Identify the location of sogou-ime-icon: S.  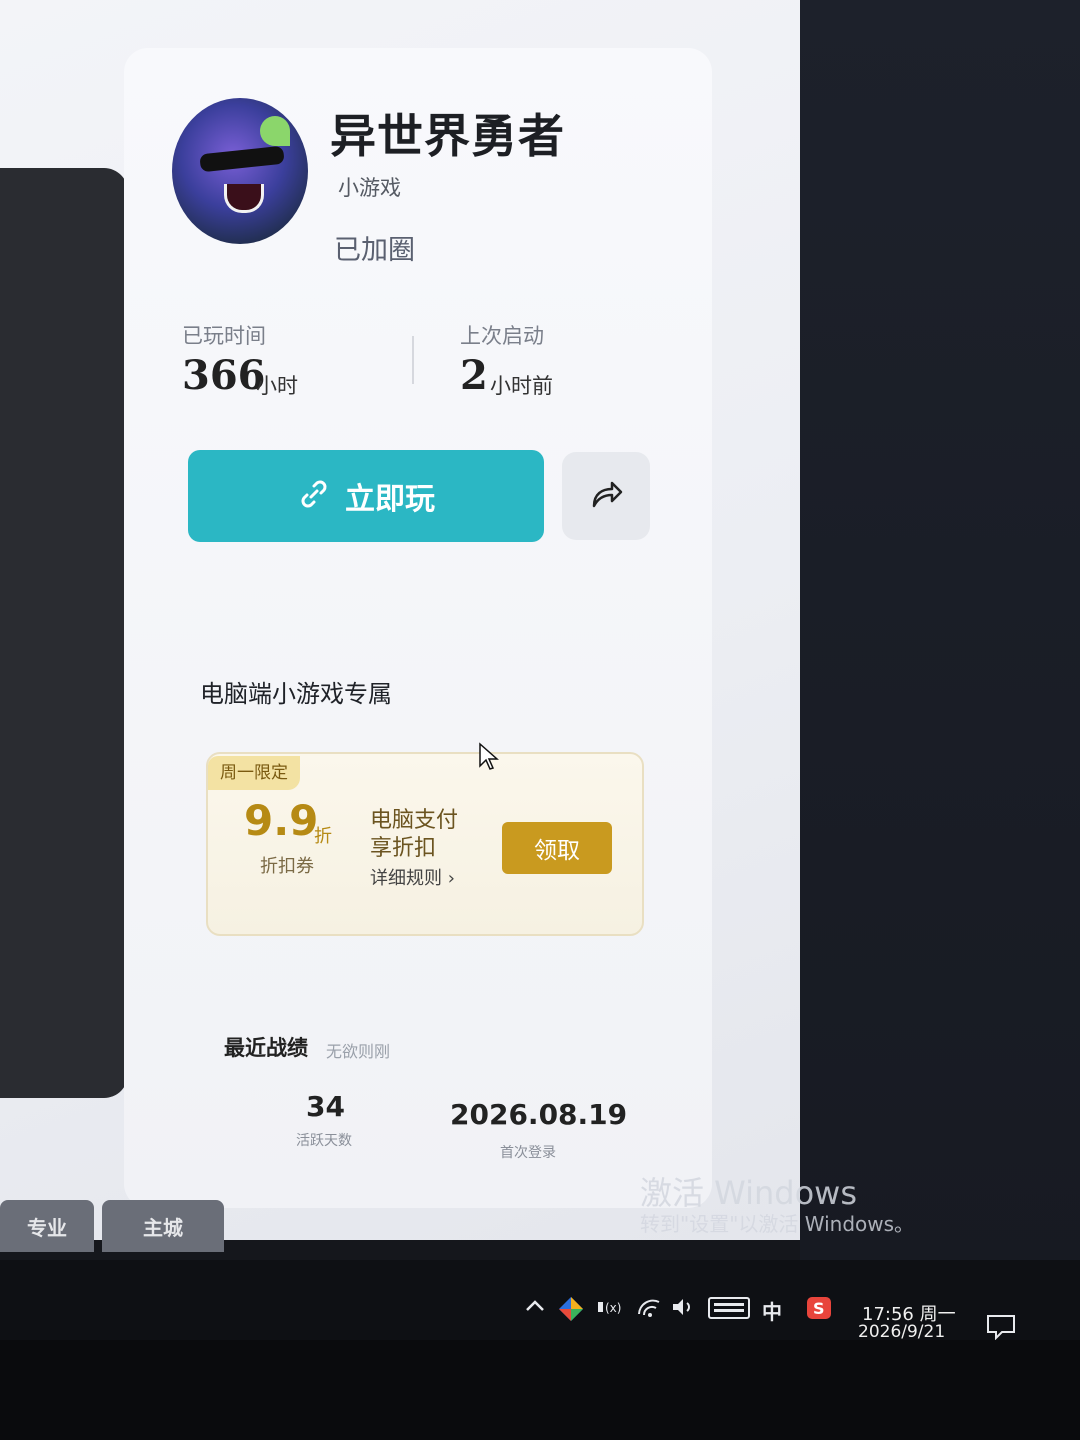
(819, 1310).